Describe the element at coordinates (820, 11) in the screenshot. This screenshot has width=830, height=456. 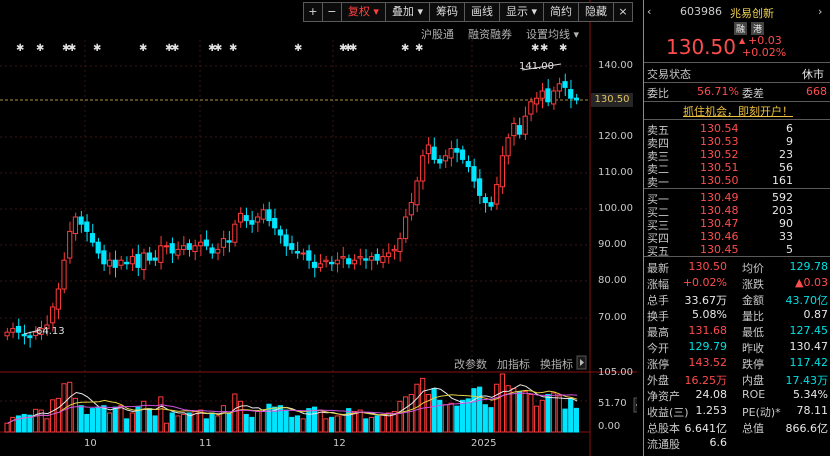
I see `stock-nav-right-icon: ›` at that location.